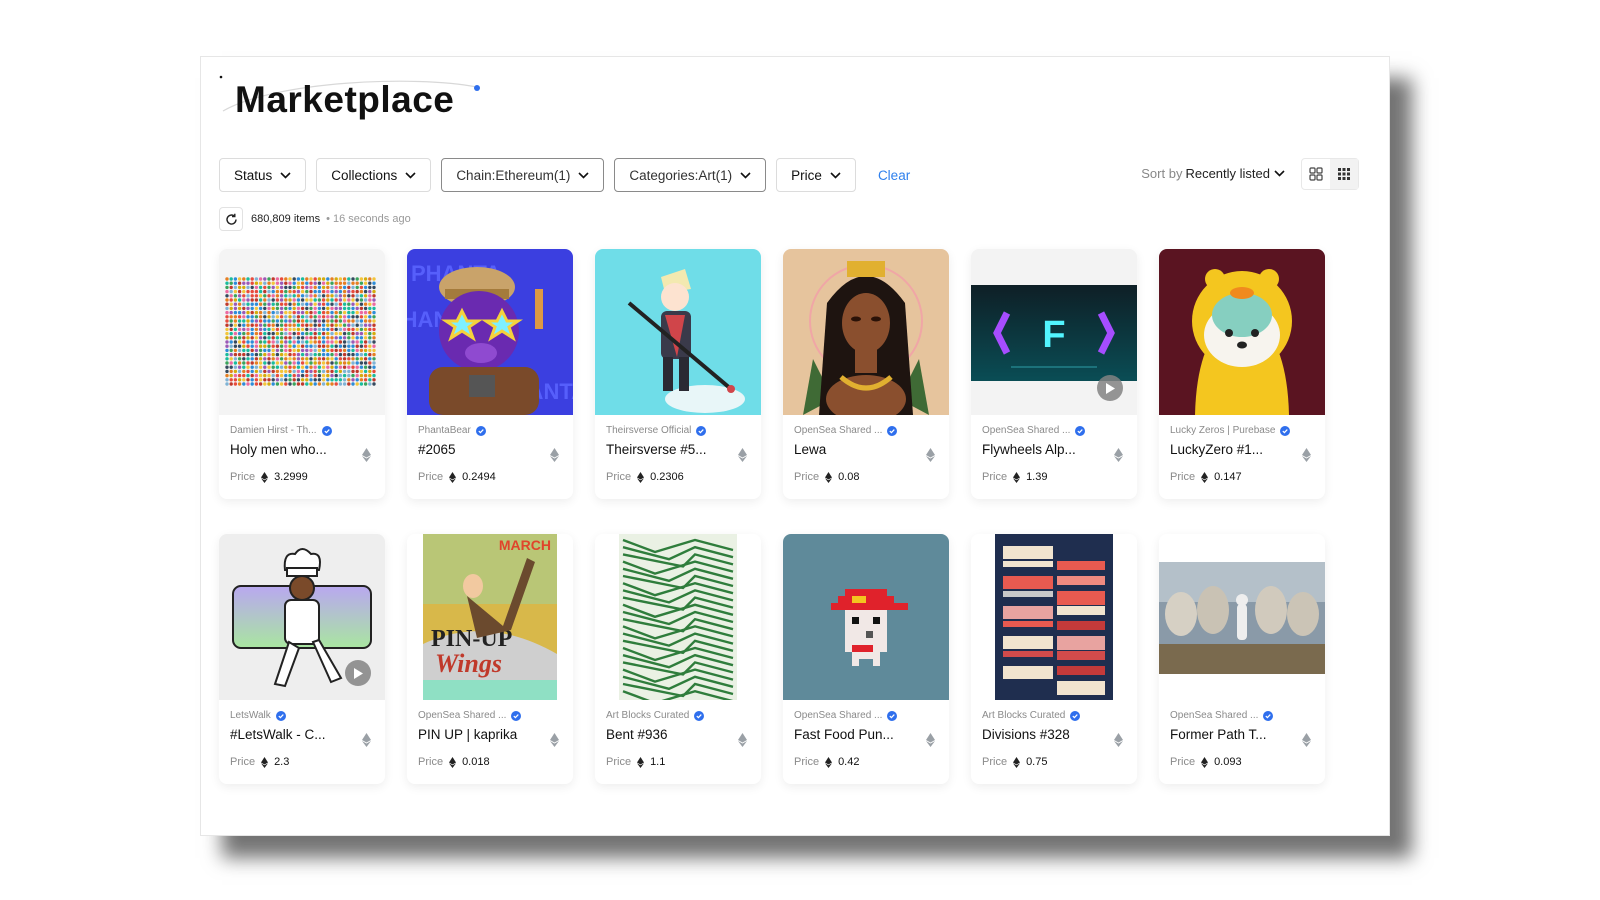 The image size is (1600, 900). I want to click on last-updated: • 16 seconds ago, so click(368, 219).